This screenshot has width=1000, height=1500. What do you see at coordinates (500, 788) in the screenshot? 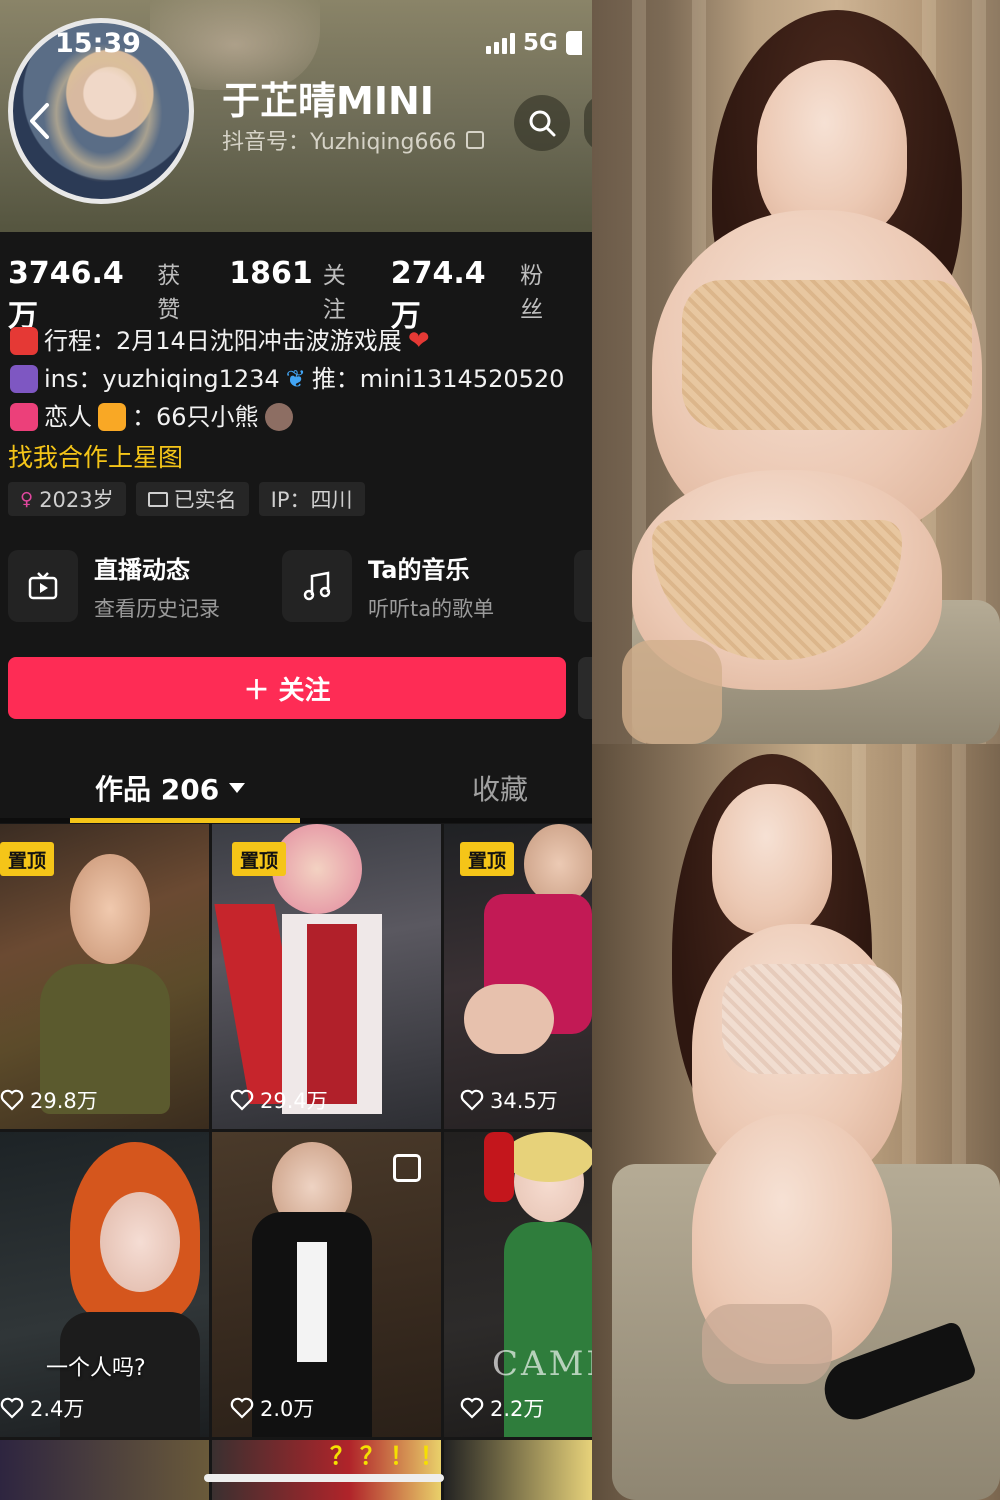
I see `tab-favorites: 收藏` at bounding box center [500, 788].